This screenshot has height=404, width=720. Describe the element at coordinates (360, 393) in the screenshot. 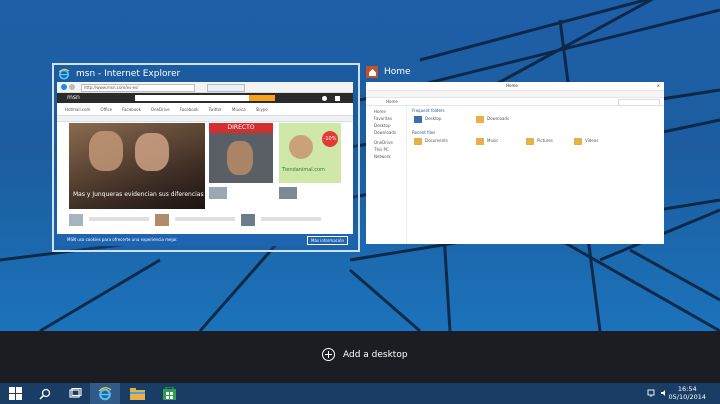

I see `taskbar: 16:54 05/10/2014` at that location.